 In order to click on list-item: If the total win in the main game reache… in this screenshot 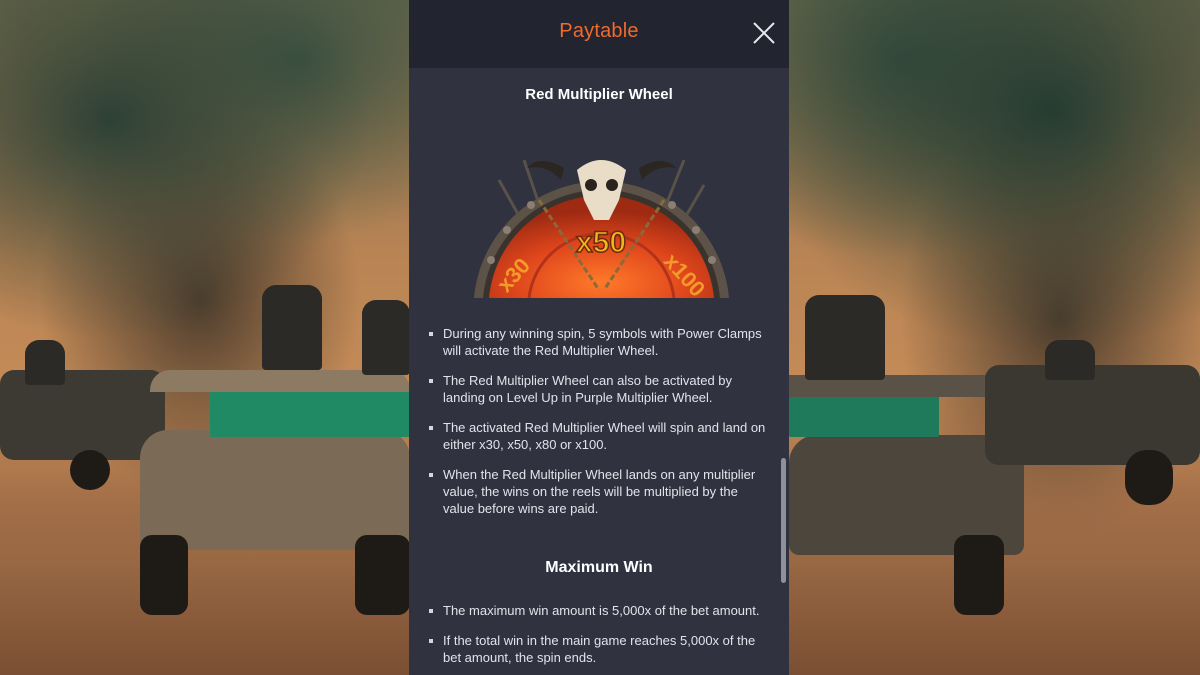, I will do `click(599, 649)`.